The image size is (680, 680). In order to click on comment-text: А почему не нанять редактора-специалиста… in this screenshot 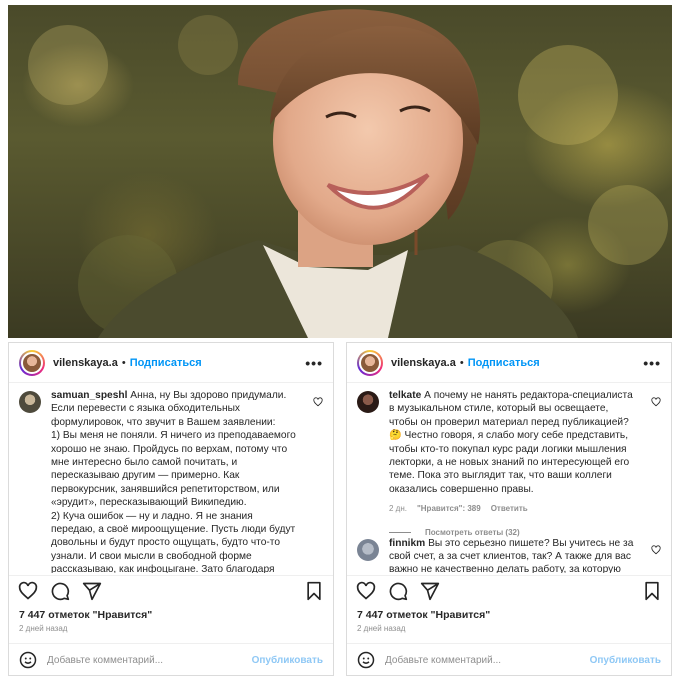, I will do `click(511, 442)`.